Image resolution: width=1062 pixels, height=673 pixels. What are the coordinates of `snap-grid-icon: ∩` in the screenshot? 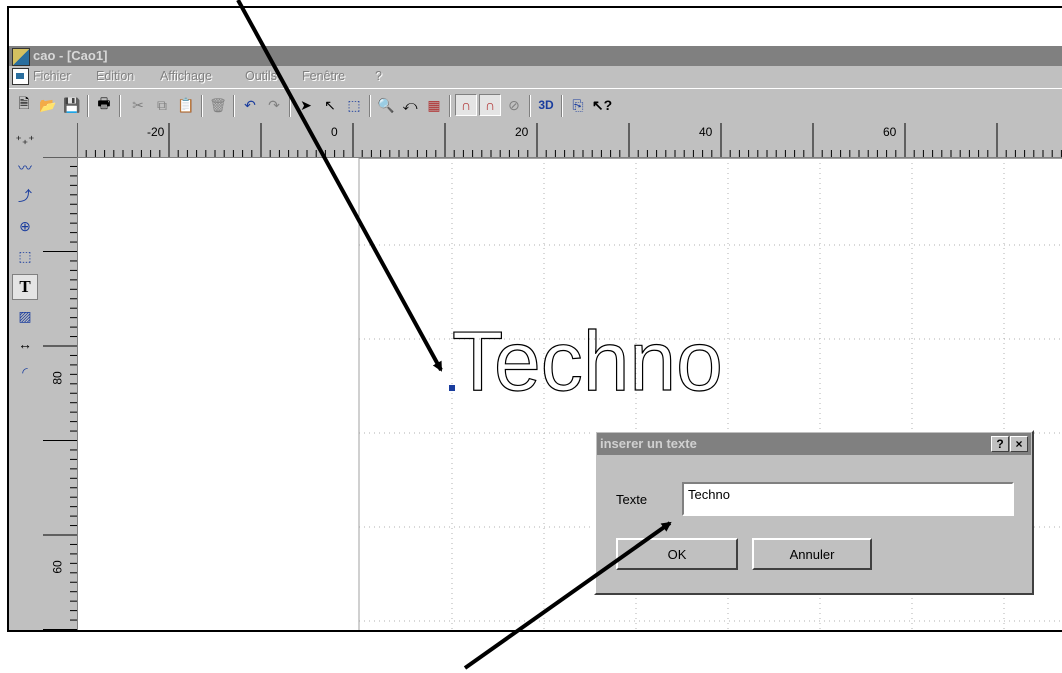 It's located at (466, 105).